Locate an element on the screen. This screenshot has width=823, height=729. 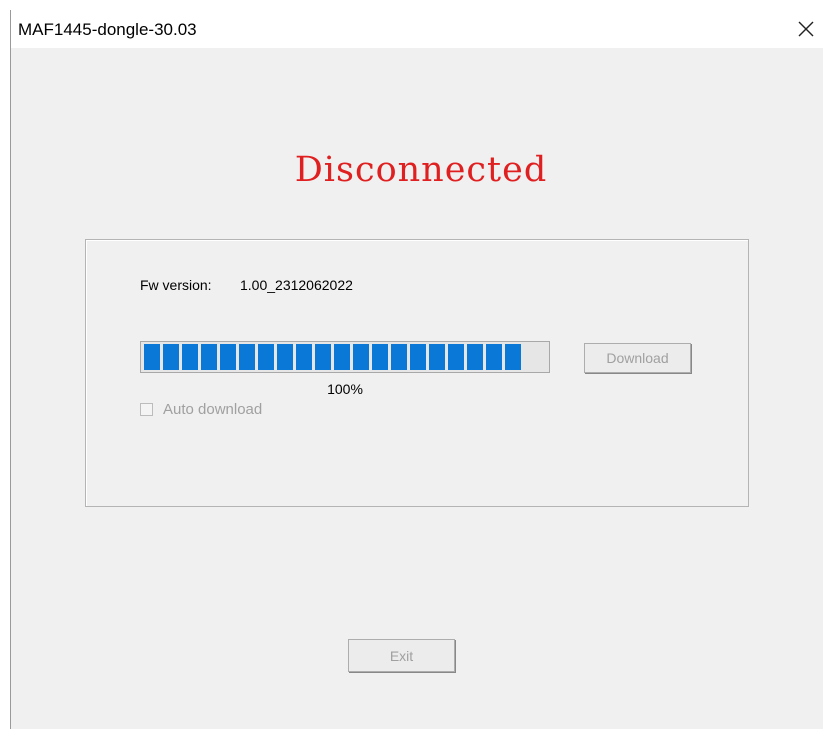
title-bar: MAF1445-dongle-30.03 is located at coordinates (417, 29).